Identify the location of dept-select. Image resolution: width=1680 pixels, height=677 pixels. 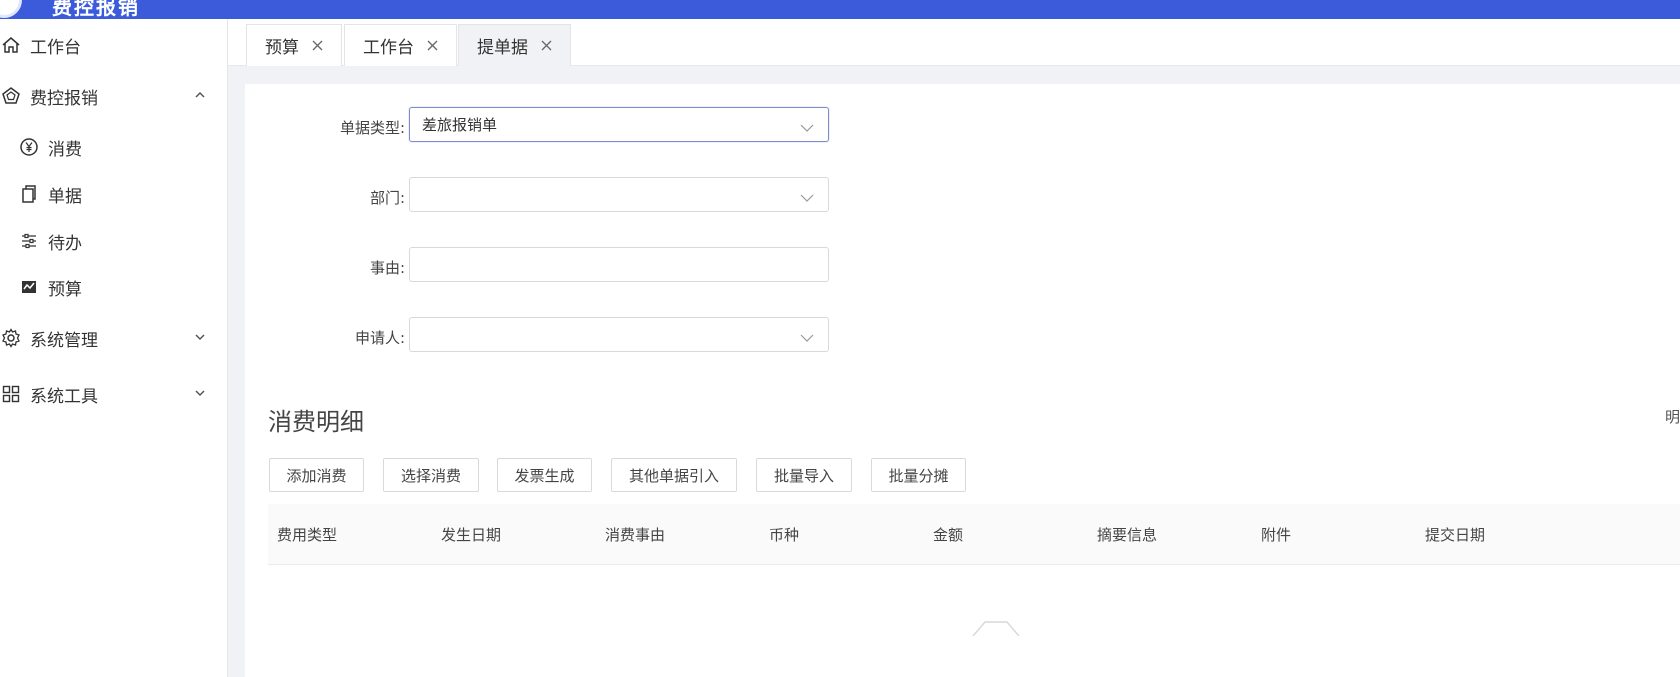
(619, 194).